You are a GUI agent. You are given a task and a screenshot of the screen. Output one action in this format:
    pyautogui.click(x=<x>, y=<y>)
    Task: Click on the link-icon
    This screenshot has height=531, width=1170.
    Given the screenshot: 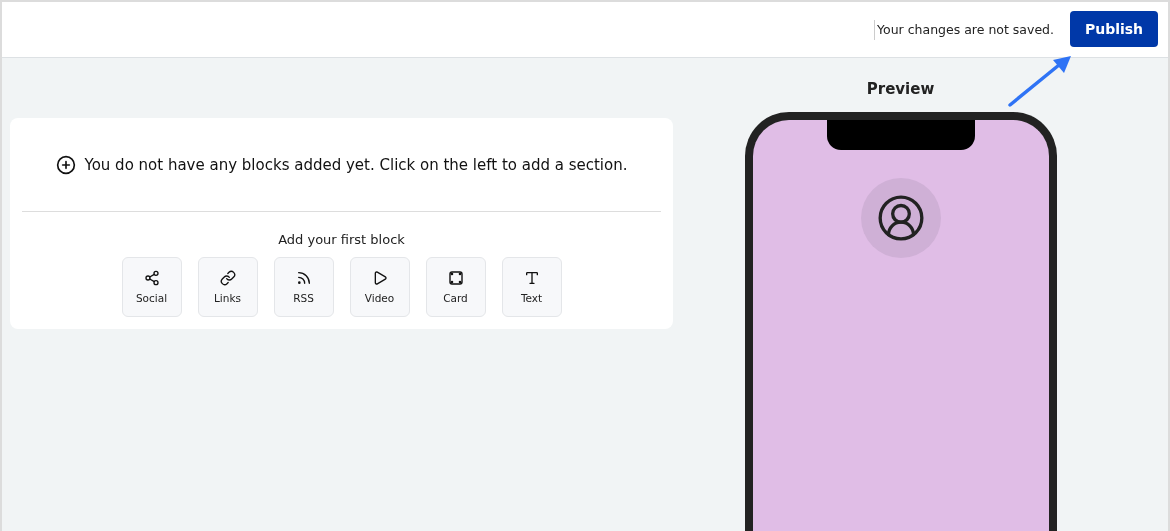 What is the action you would take?
    pyautogui.click(x=227, y=278)
    